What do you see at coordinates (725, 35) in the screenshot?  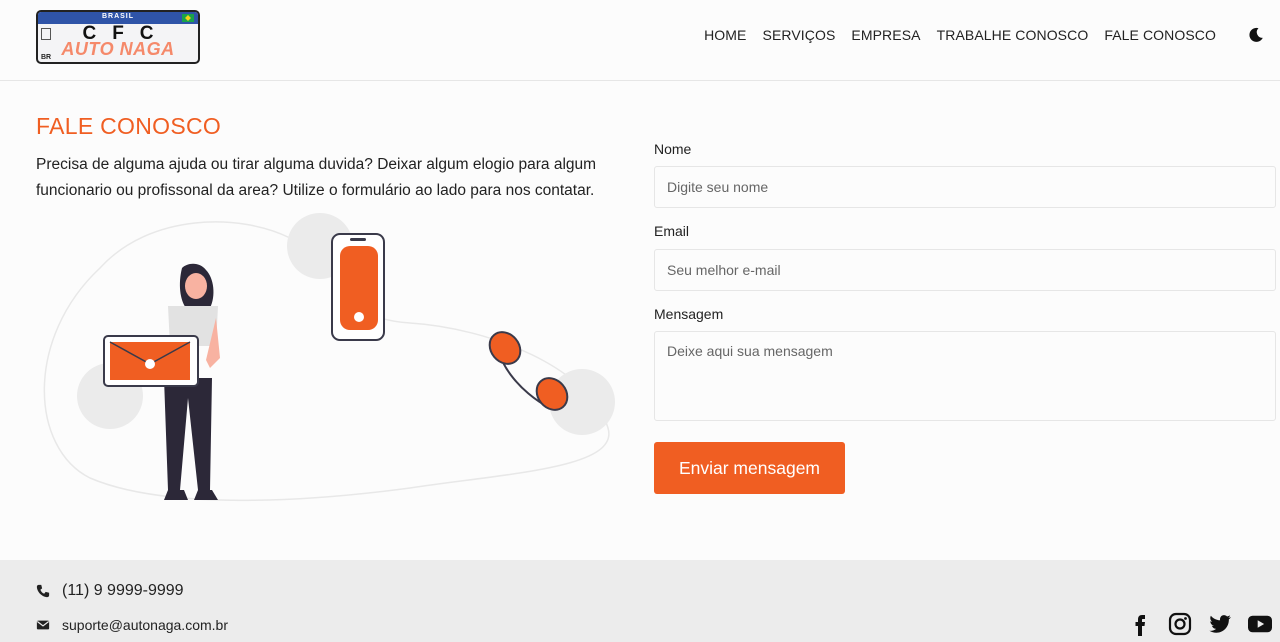 I see `nav-home: HOME` at bounding box center [725, 35].